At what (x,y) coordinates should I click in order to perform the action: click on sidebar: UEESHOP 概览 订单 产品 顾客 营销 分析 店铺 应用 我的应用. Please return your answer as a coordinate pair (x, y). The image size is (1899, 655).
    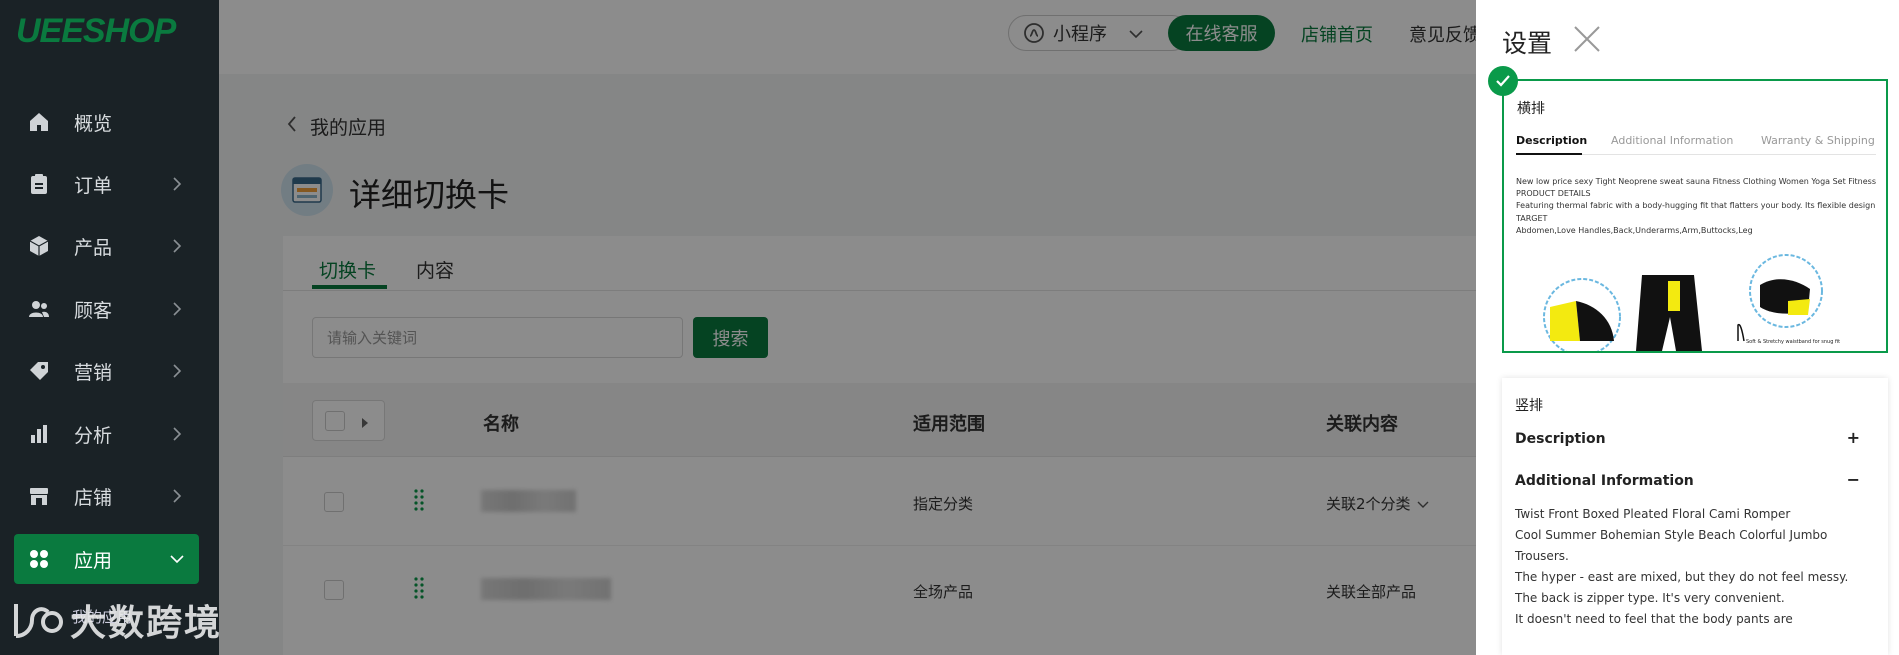
    Looking at the image, I should click on (109, 327).